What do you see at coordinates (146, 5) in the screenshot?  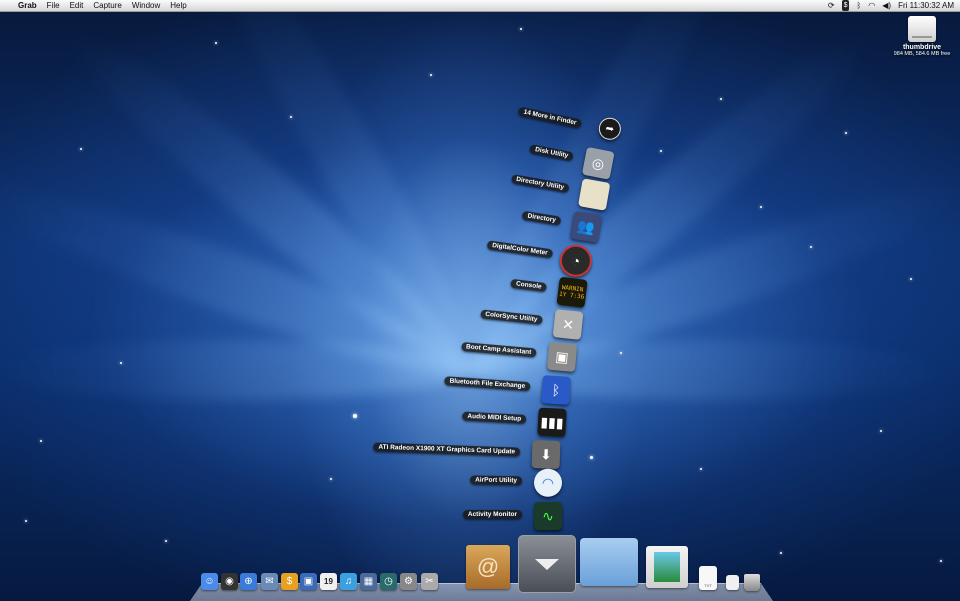 I see `menu-window: Window` at bounding box center [146, 5].